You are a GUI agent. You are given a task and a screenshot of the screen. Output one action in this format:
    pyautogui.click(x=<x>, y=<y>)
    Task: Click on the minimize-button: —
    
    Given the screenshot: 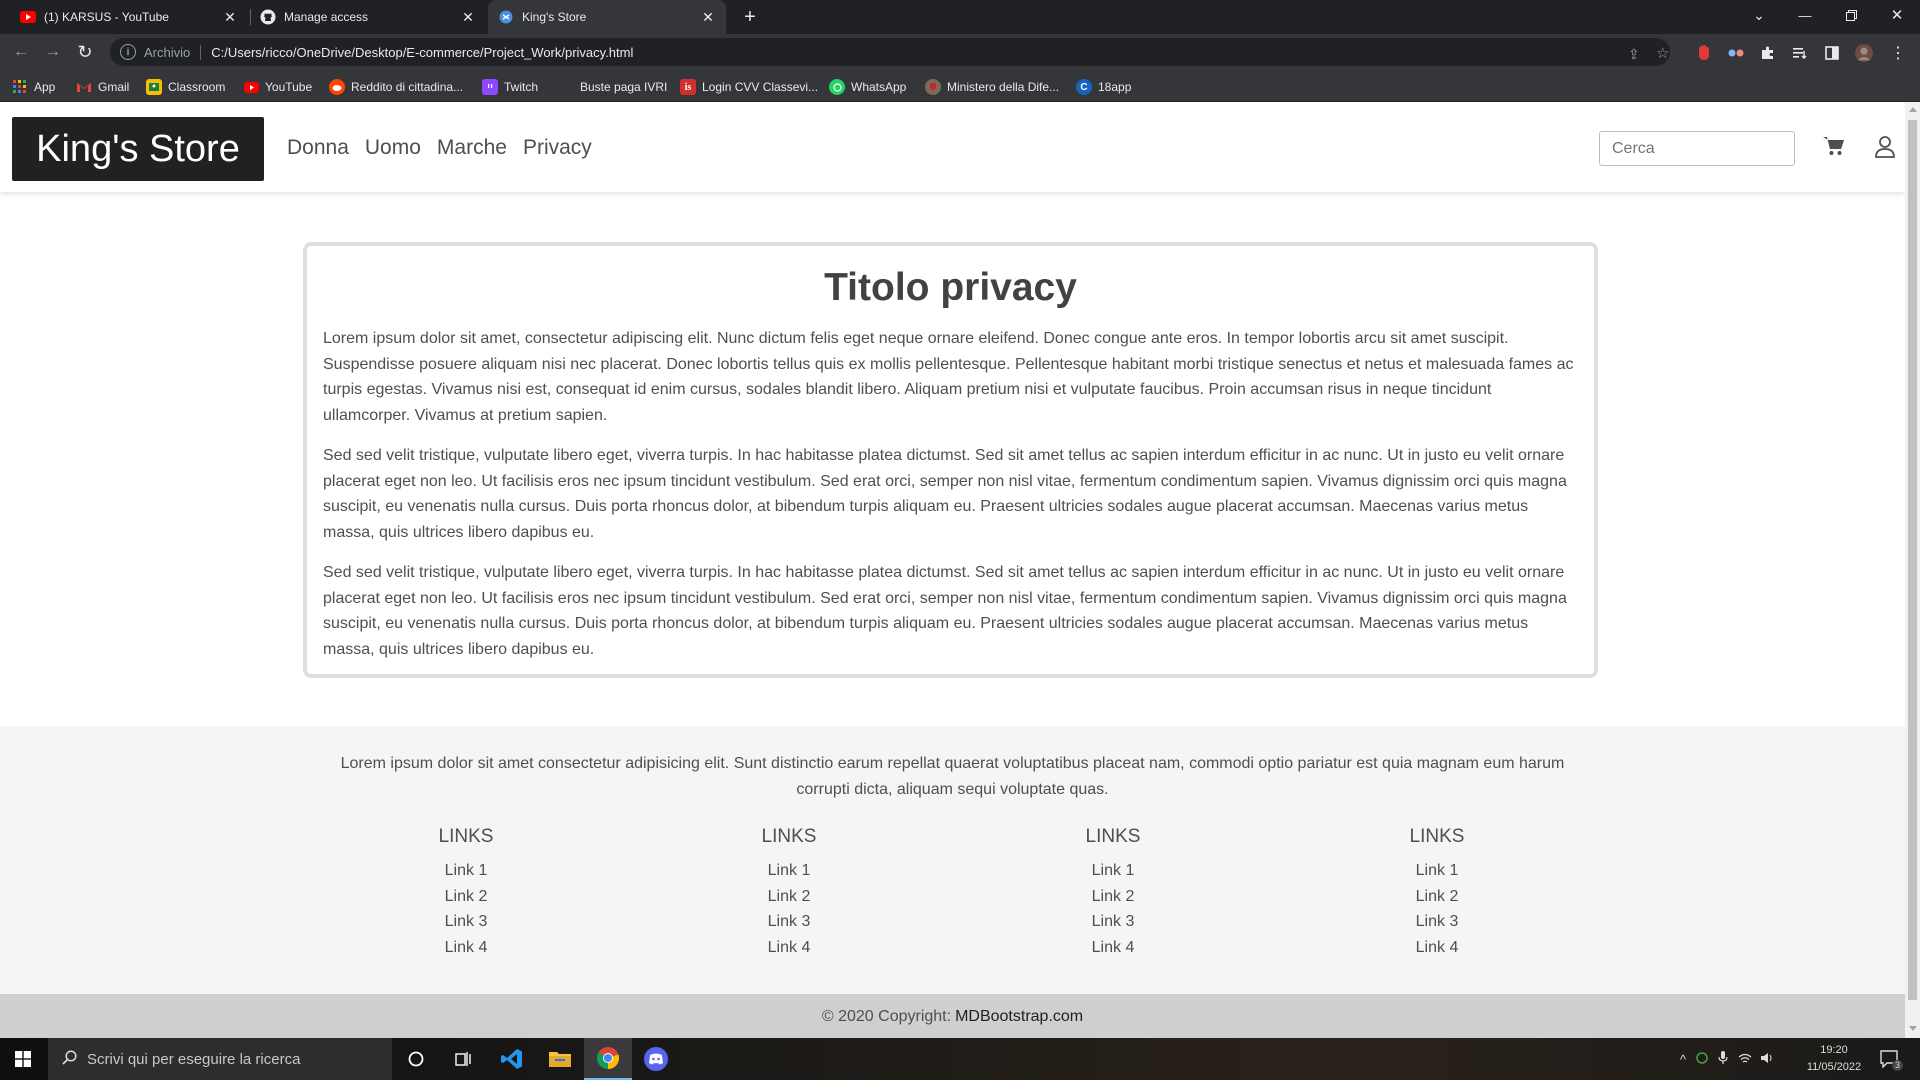 What is the action you would take?
    pyautogui.click(x=1805, y=15)
    